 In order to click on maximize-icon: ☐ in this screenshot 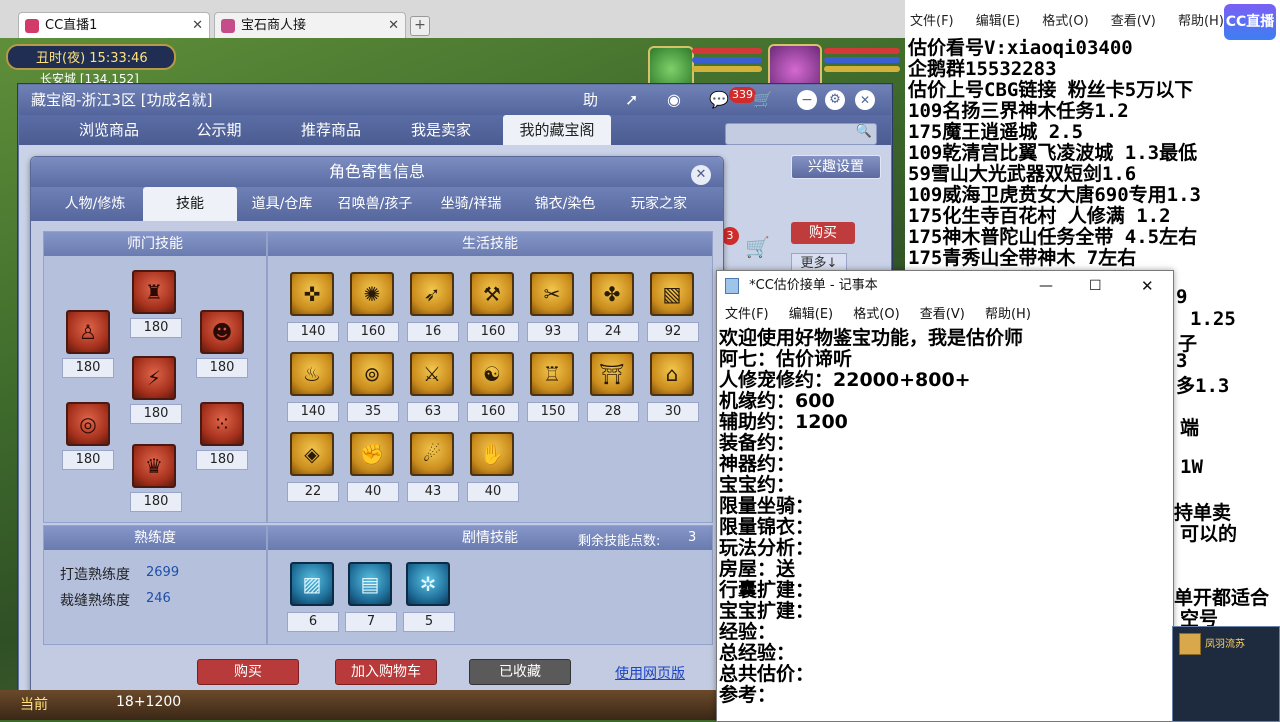, I will do `click(1095, 286)`.